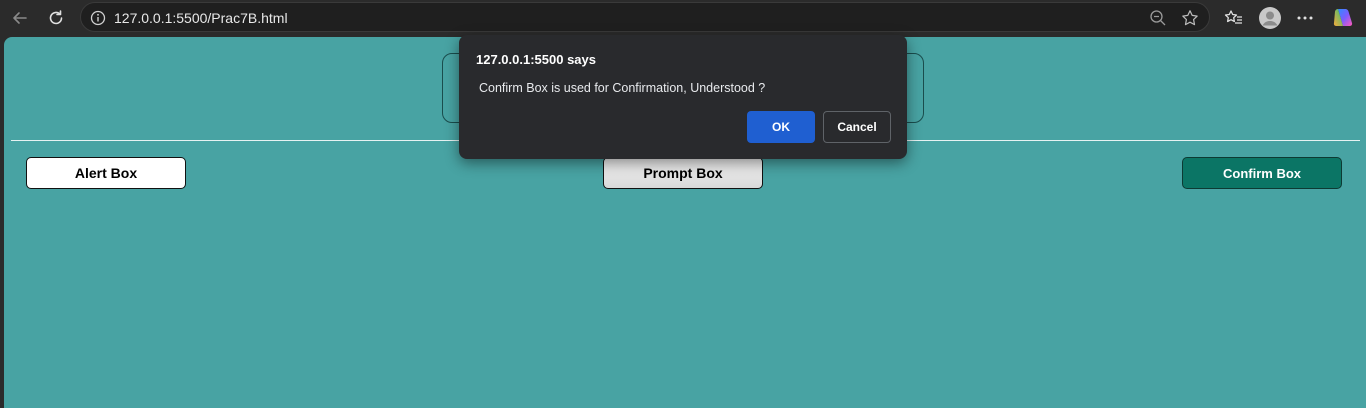 Image resolution: width=1366 pixels, height=408 pixels. Describe the element at coordinates (1158, 18) in the screenshot. I see `zoom-out-icon` at that location.